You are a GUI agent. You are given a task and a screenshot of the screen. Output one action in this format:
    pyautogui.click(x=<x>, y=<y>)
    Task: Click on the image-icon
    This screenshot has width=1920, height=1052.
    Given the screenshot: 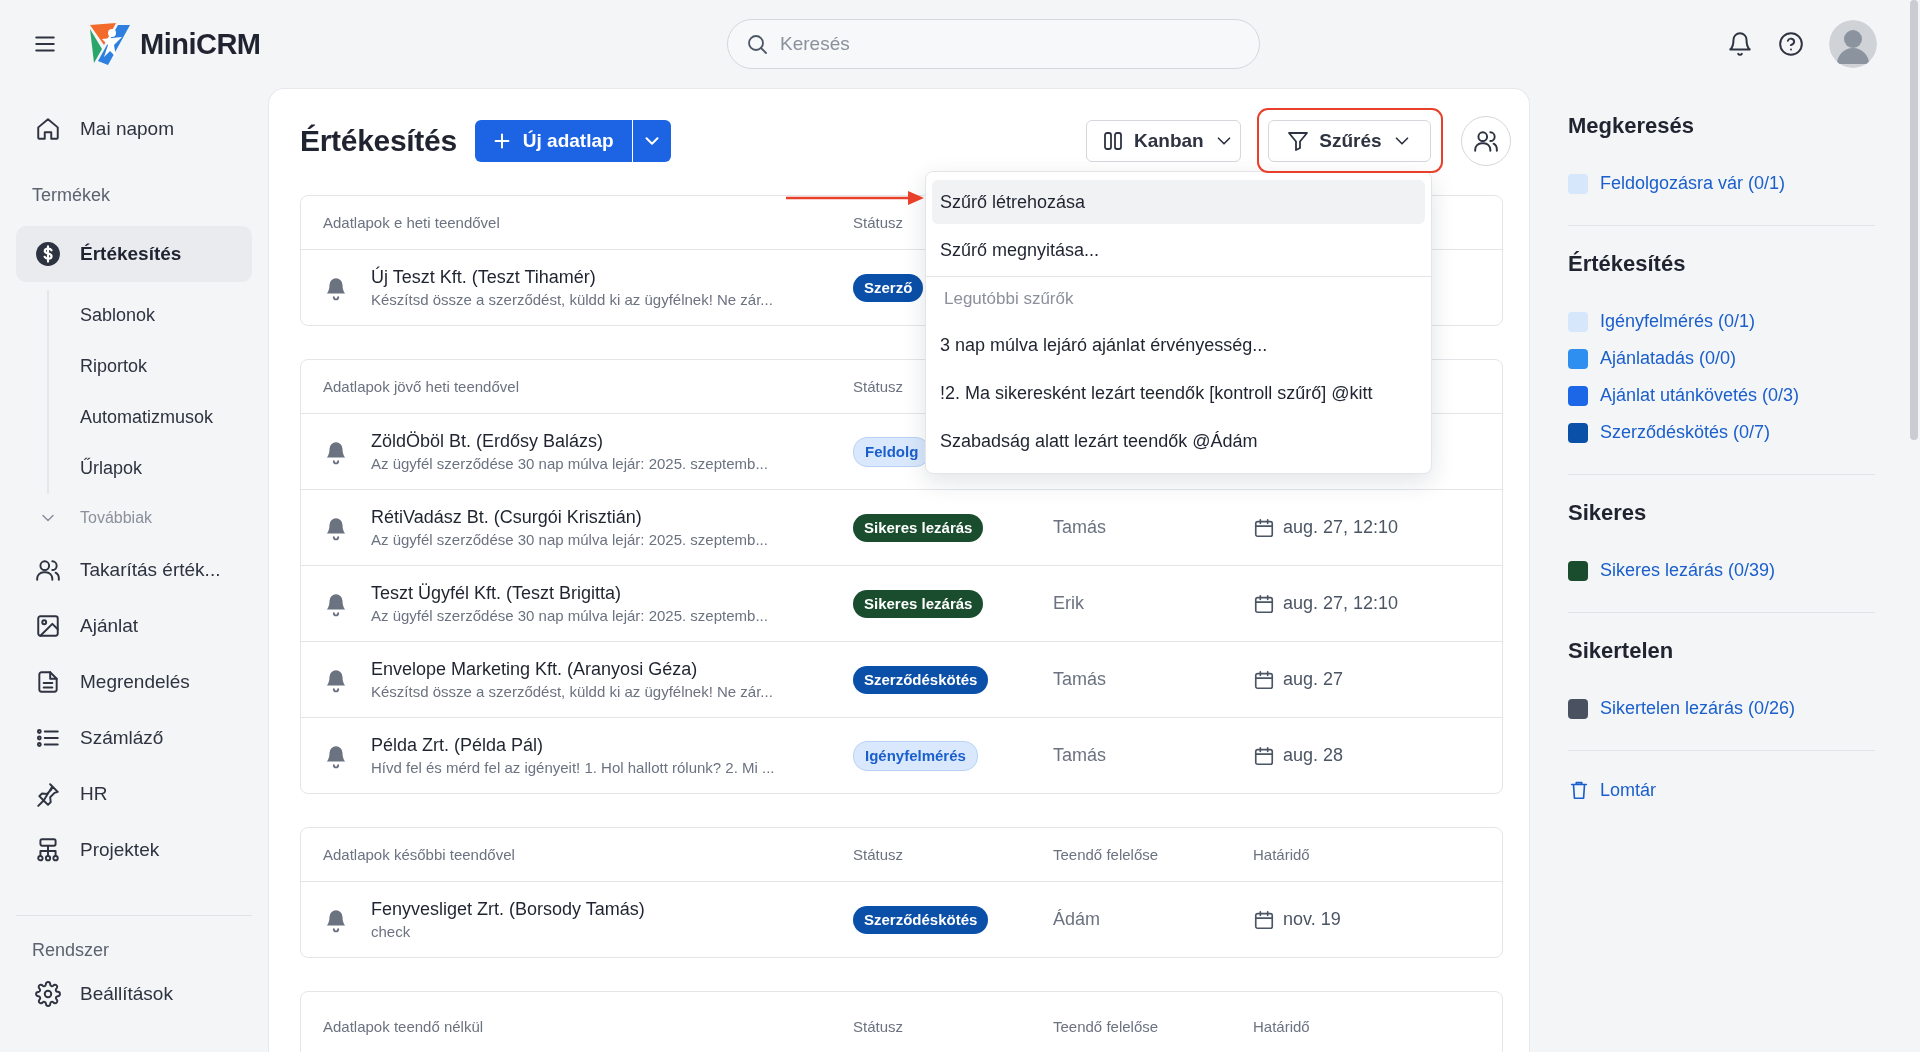 What is the action you would take?
    pyautogui.click(x=48, y=626)
    